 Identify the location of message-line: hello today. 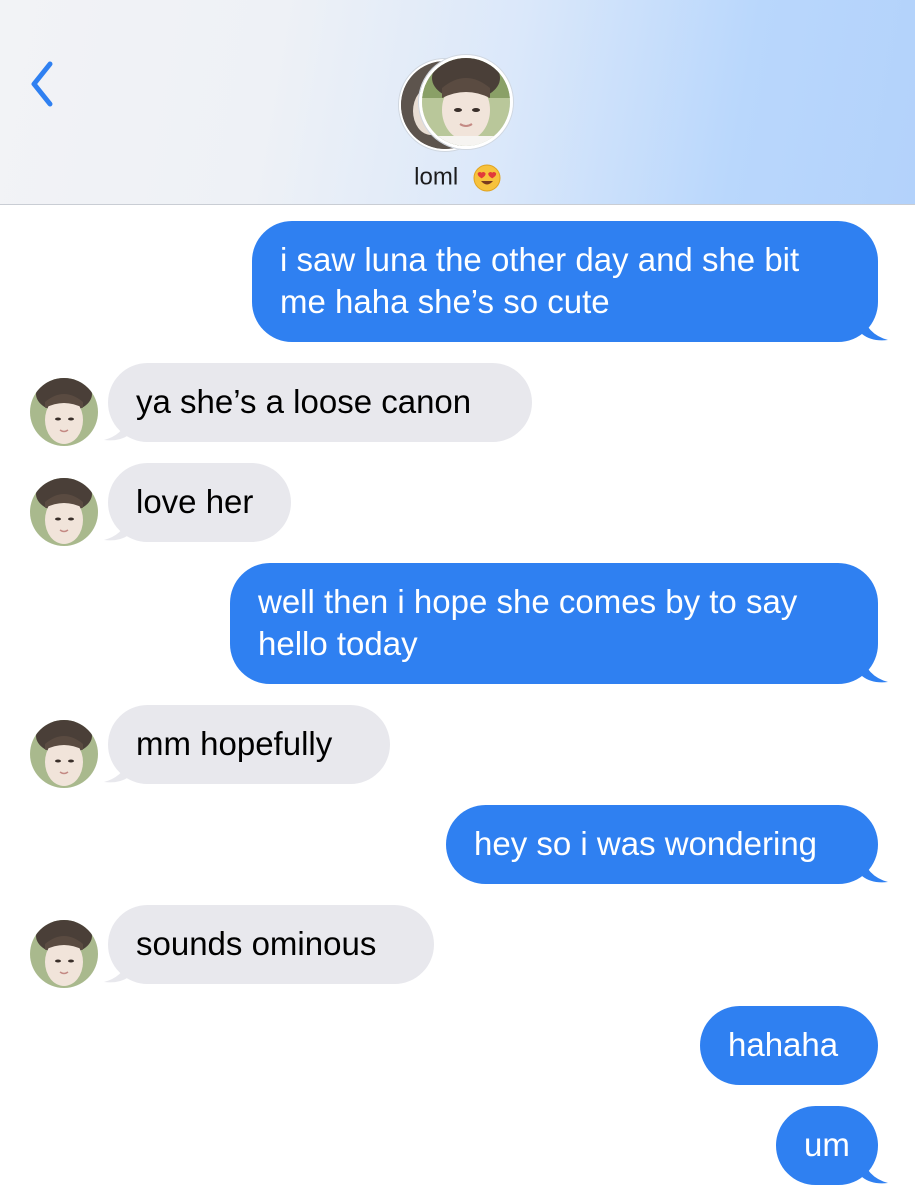
(338, 643).